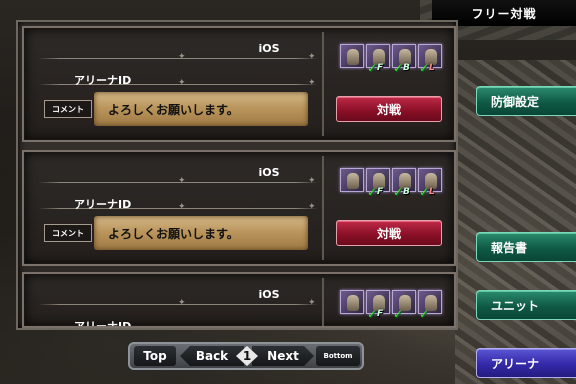 This screenshot has height=384, width=576. I want to click on unit-button: ユニット, so click(526, 305).